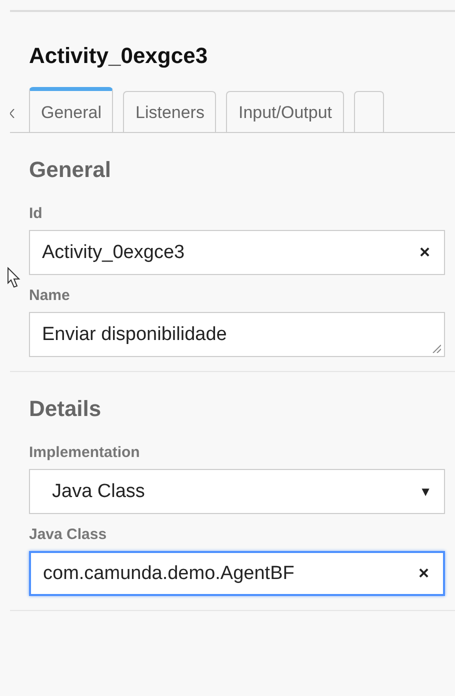  I want to click on tab: Input/Output, so click(285, 111).